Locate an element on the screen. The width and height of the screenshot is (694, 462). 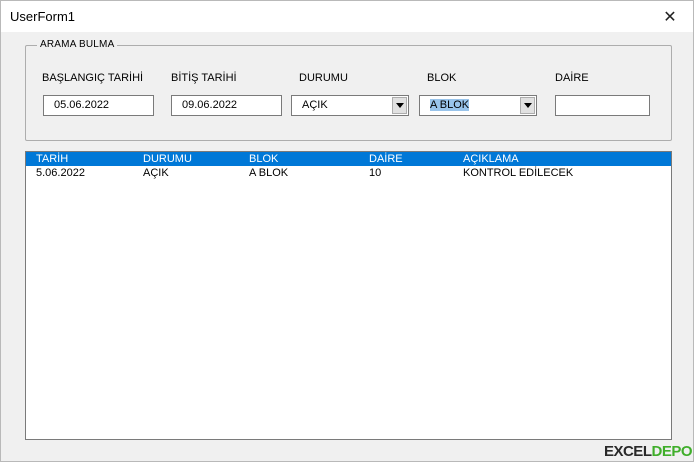
column-header-description: AÇIKLAMA is located at coordinates (491, 159).